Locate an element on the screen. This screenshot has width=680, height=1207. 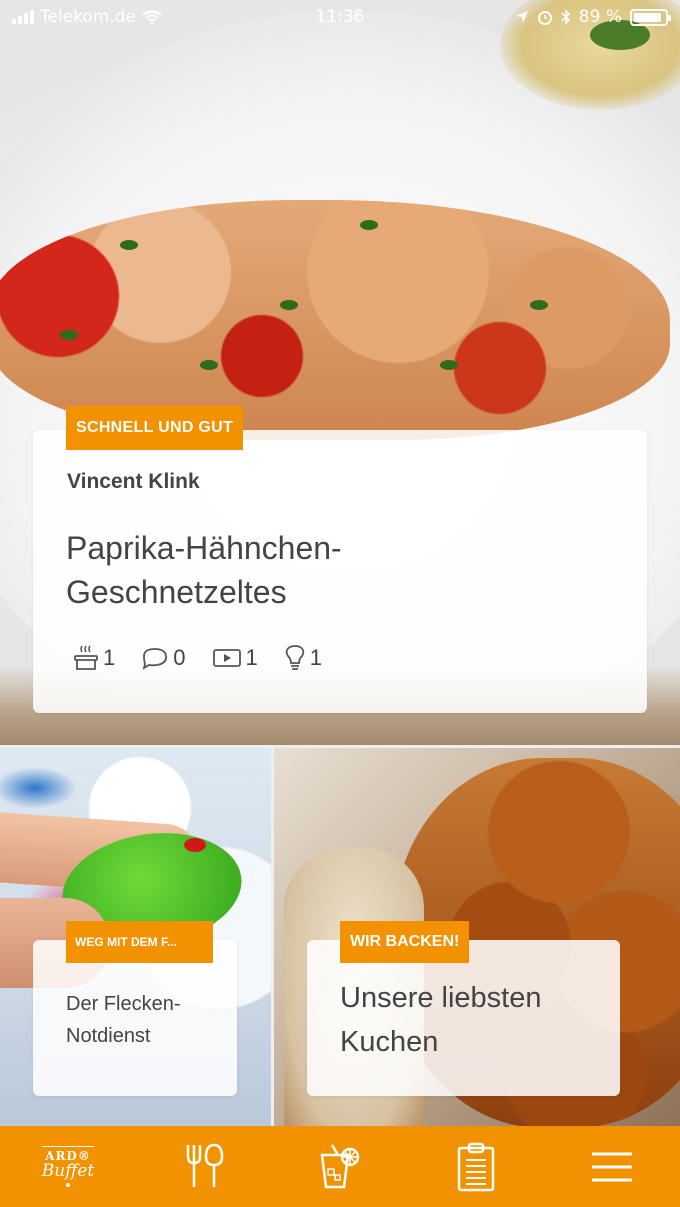
comments-stat: 0 is located at coordinates (163, 658).